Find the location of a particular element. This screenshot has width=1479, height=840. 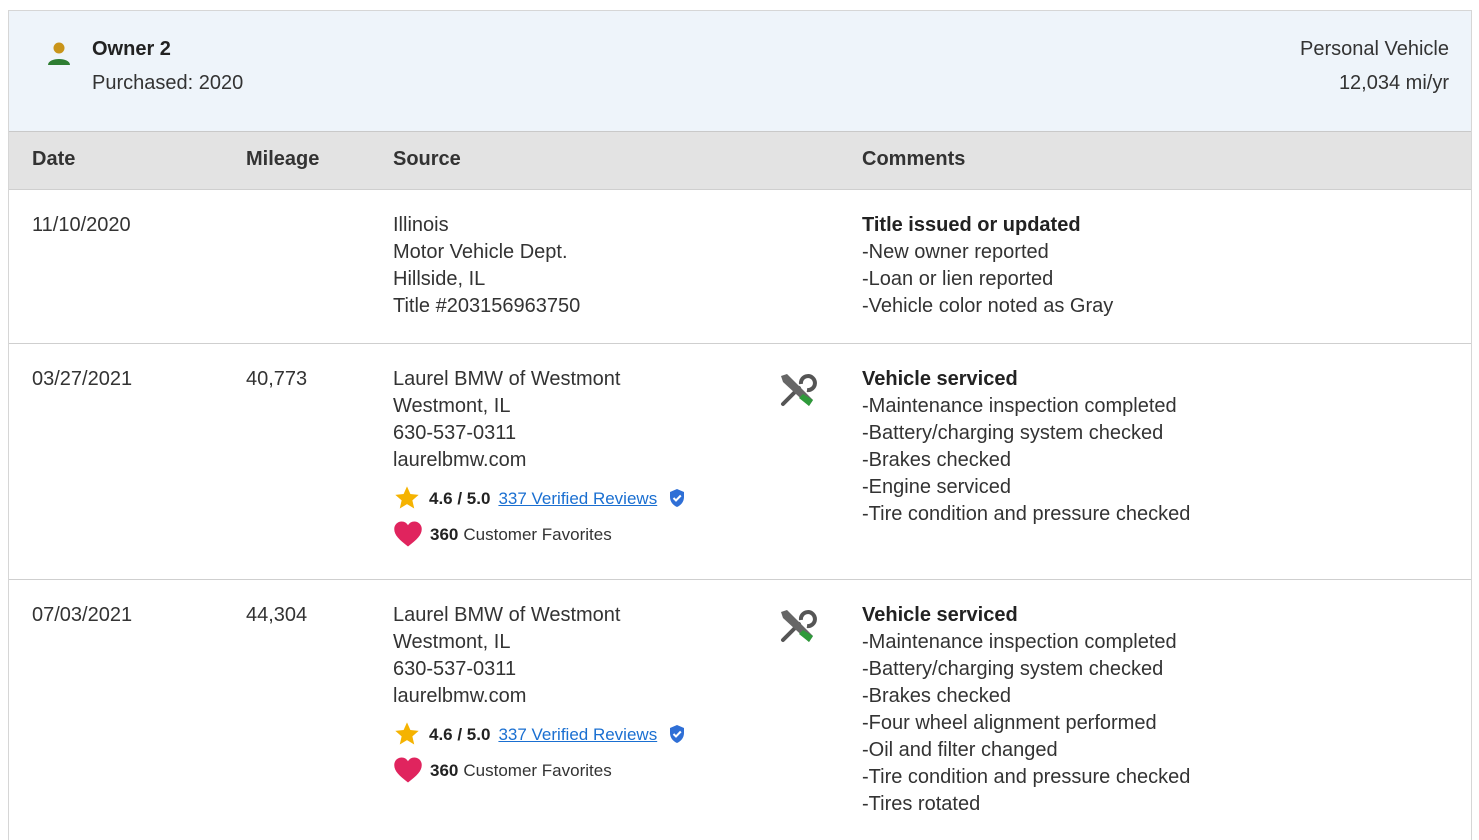

owner-purchased: Purchased: 2020 is located at coordinates (168, 83).